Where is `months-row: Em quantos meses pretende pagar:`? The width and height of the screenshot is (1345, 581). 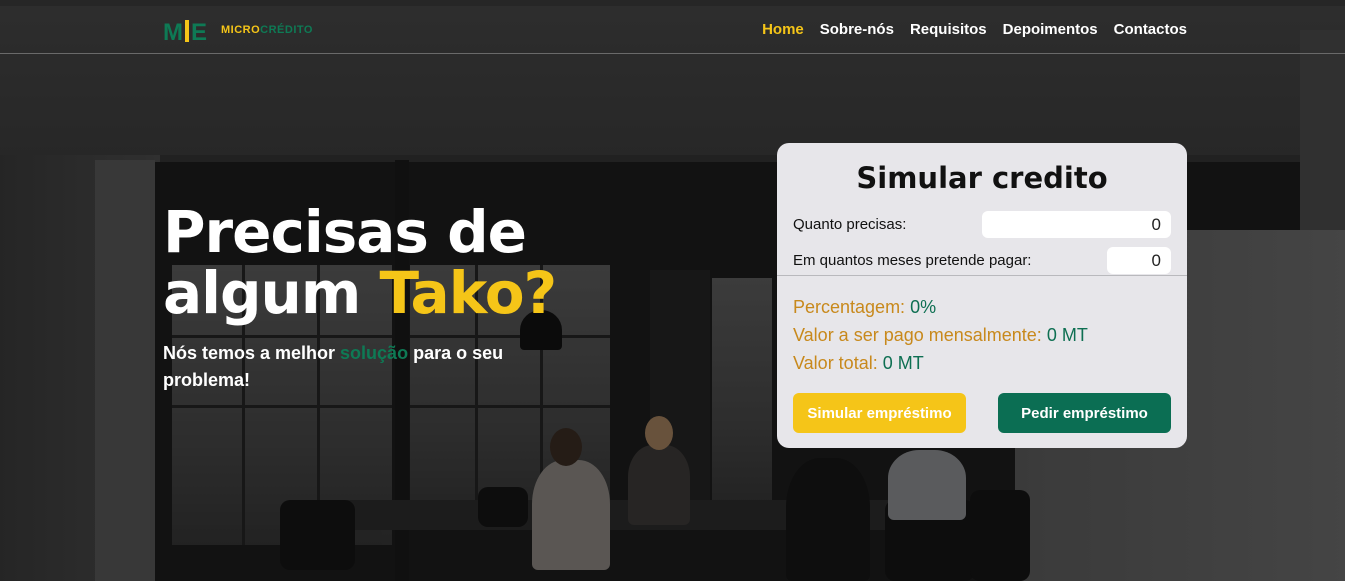 months-row: Em quantos meses pretende pagar: is located at coordinates (982, 260).